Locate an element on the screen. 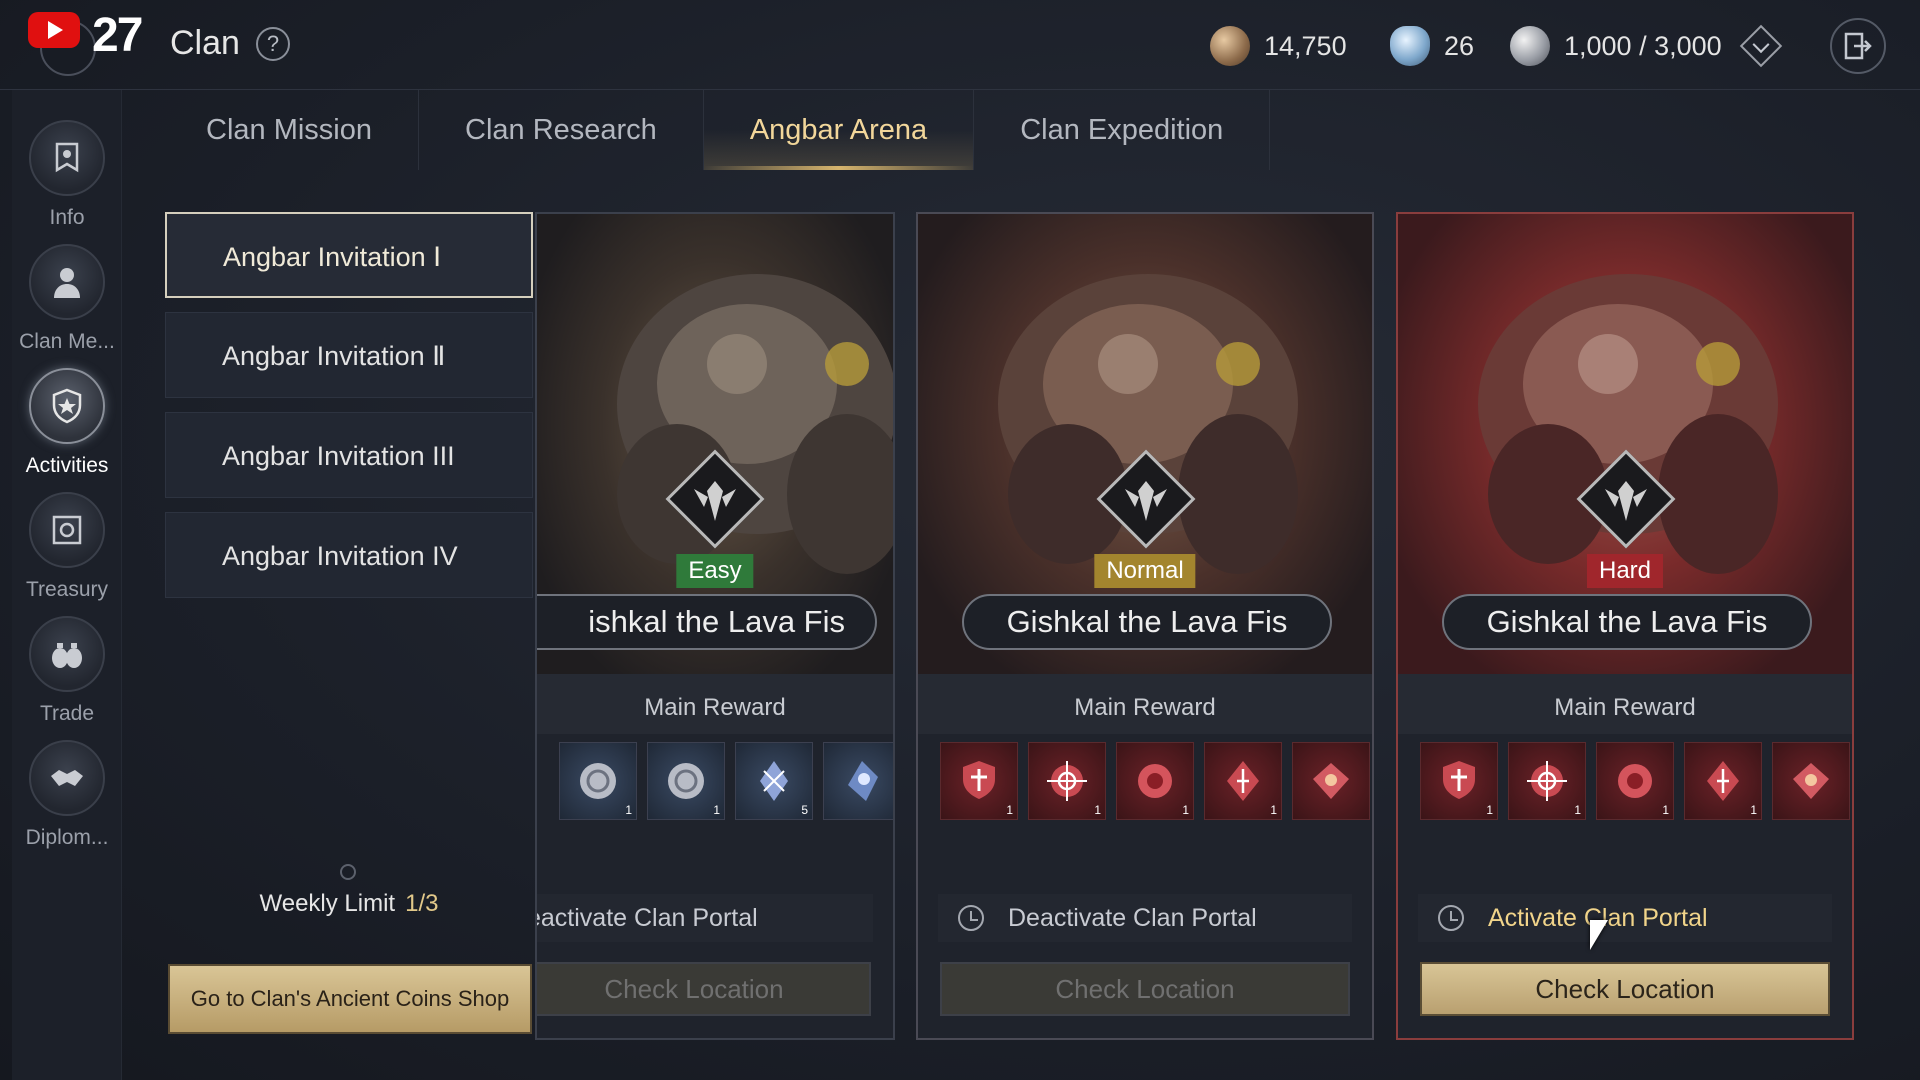 The image size is (1920, 1080). portal-status: eactivate Clan Portal is located at coordinates (704, 918).